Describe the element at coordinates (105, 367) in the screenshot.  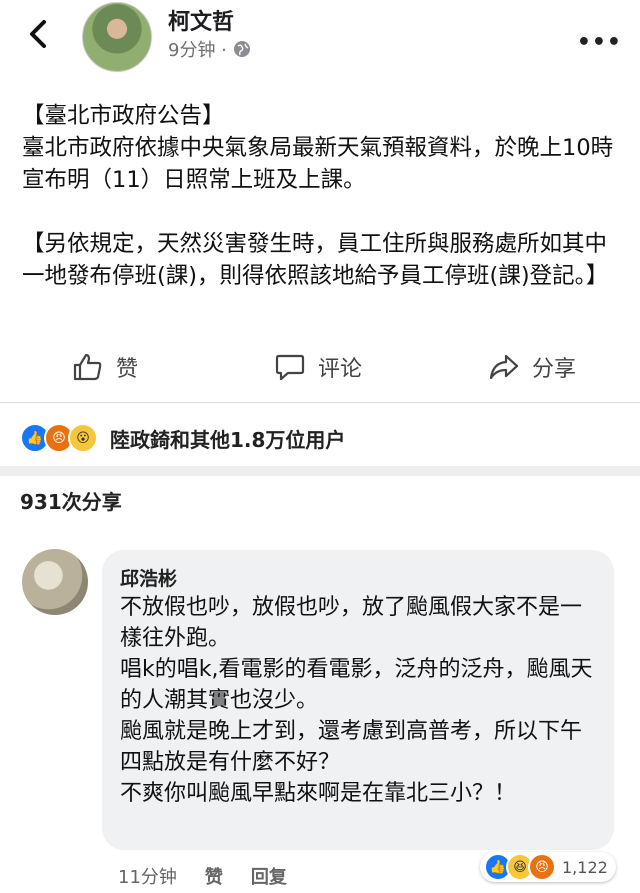
I see `like-button: 赞` at that location.